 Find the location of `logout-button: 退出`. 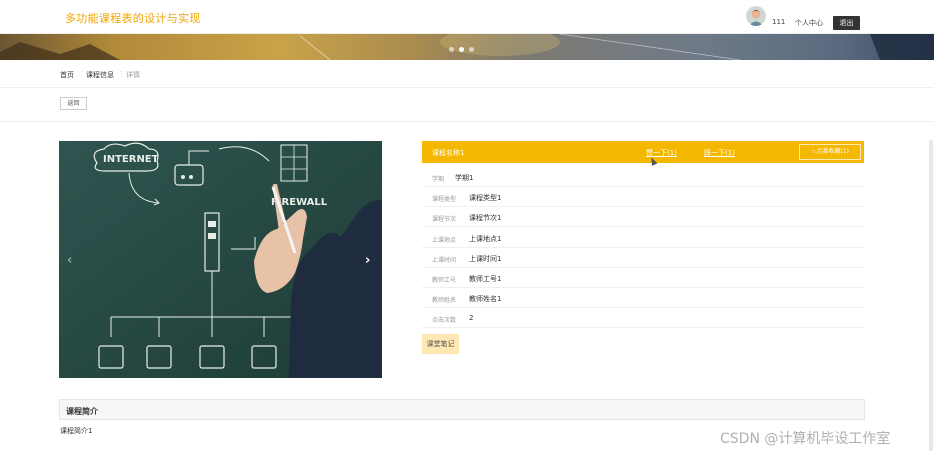

logout-button: 退出 is located at coordinates (846, 23).